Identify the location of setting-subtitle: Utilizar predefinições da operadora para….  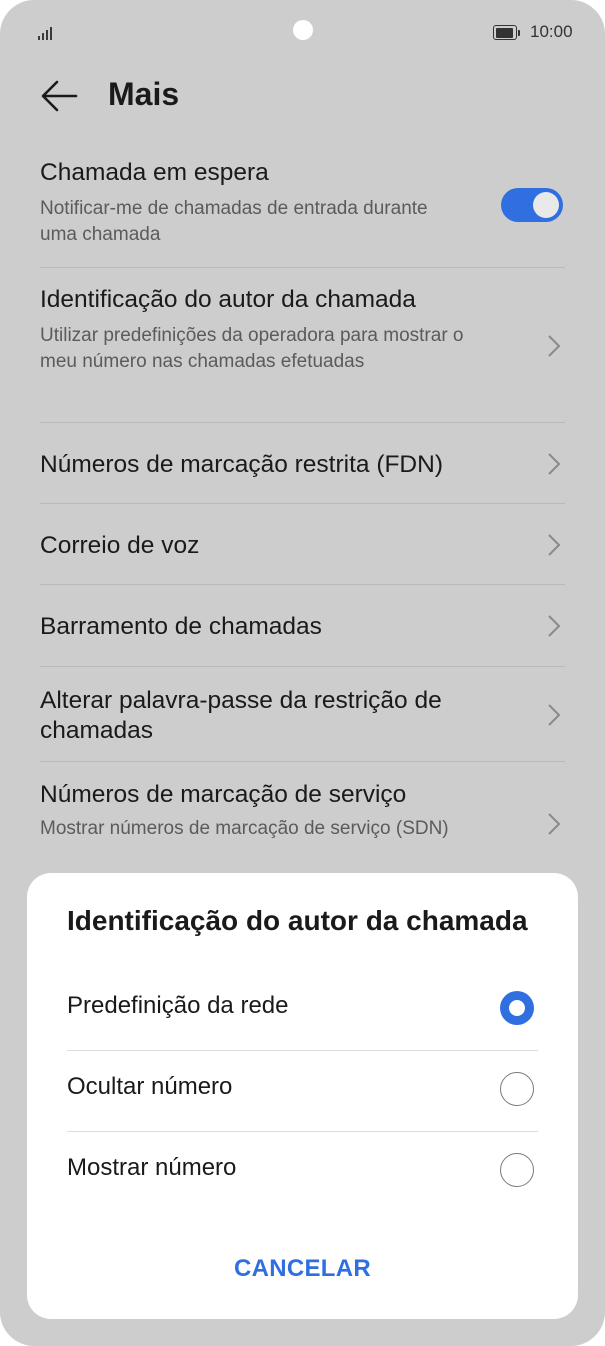
(252, 348).